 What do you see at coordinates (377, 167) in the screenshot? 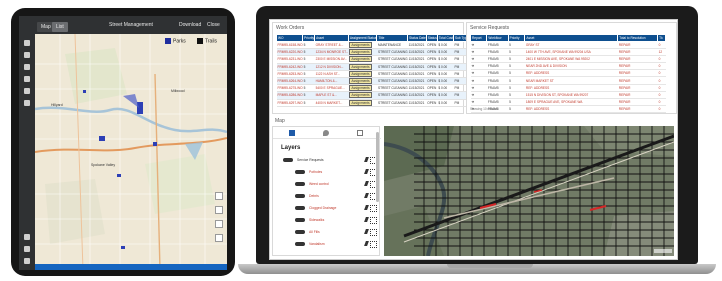
I see `layers-scrollbar` at bounding box center [377, 167].